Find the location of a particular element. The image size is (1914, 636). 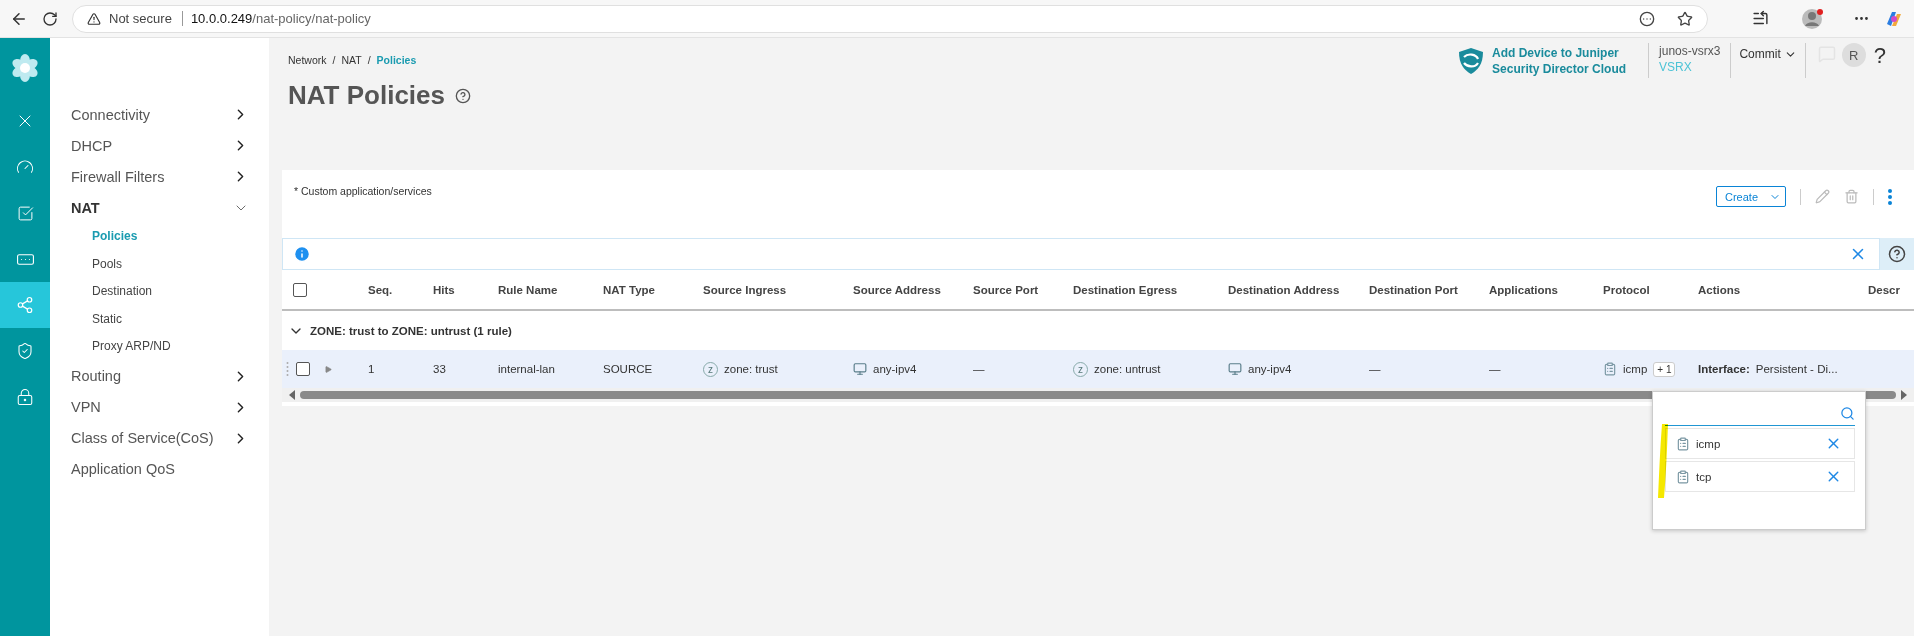

create-button: Create is located at coordinates (1751, 196).